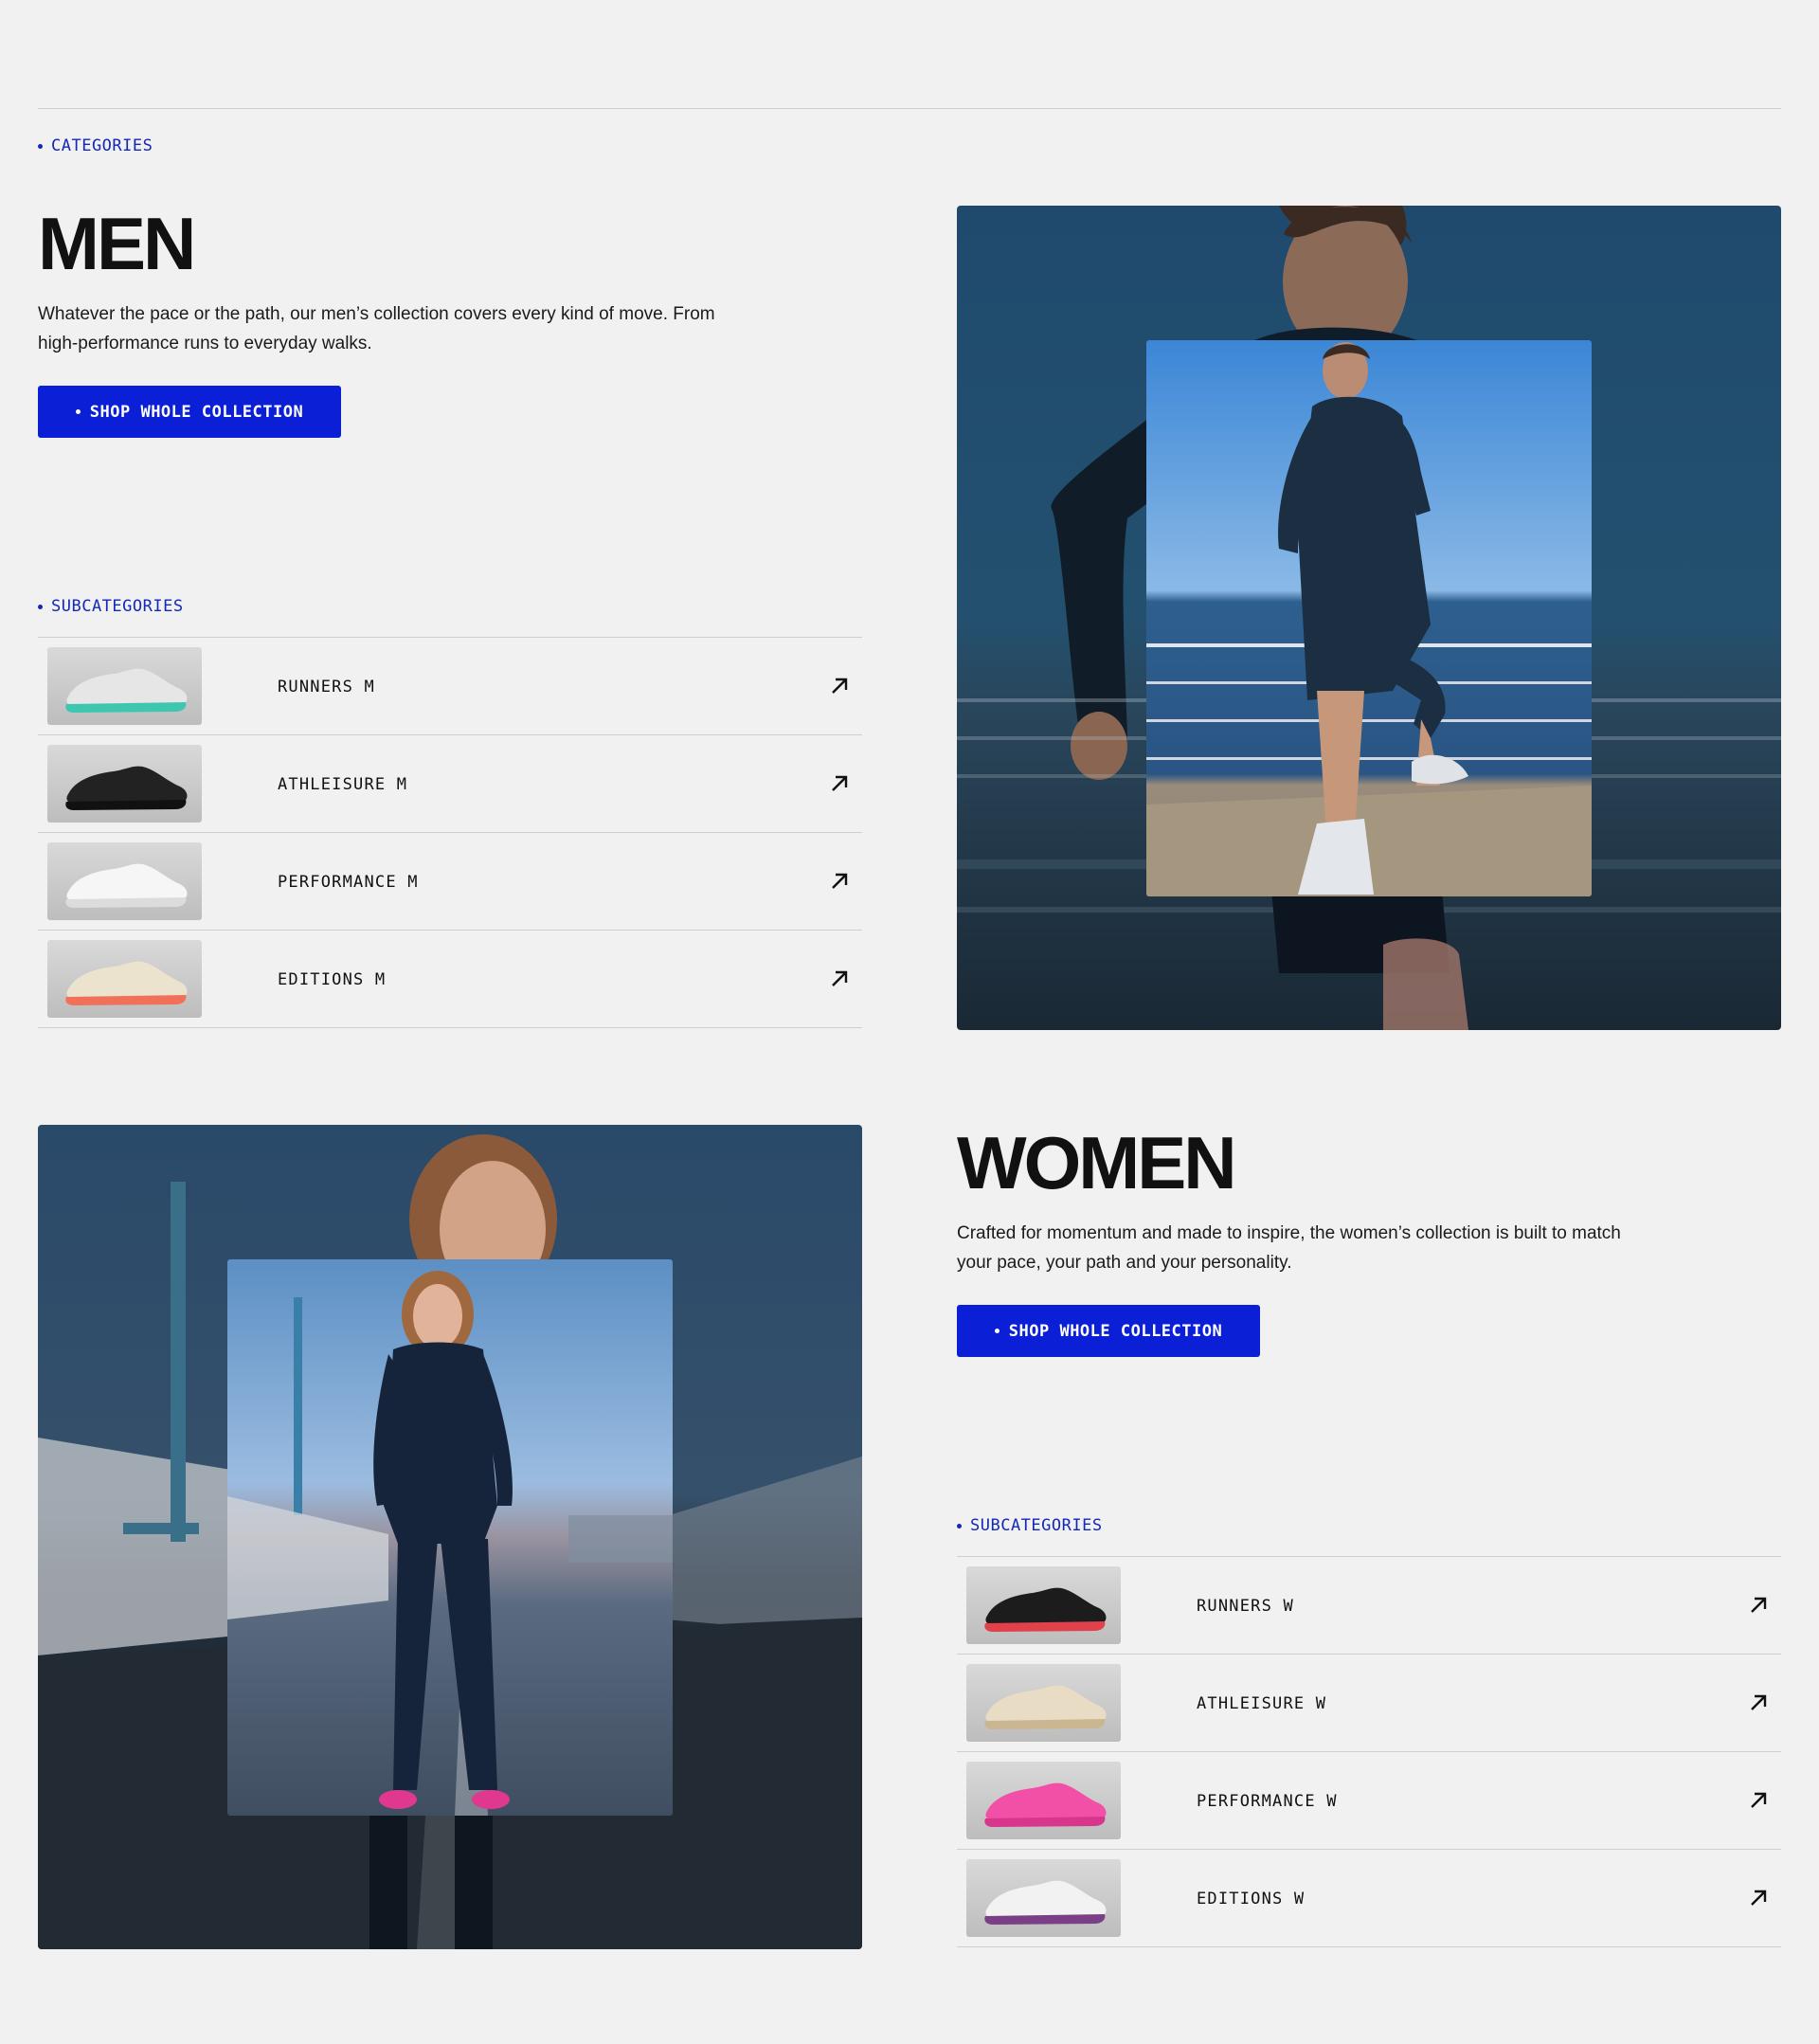 Image resolution: width=1819 pixels, height=2044 pixels. What do you see at coordinates (450, 882) in the screenshot?
I see `subcategory-row-performance-m: PERFORMANCE M` at bounding box center [450, 882].